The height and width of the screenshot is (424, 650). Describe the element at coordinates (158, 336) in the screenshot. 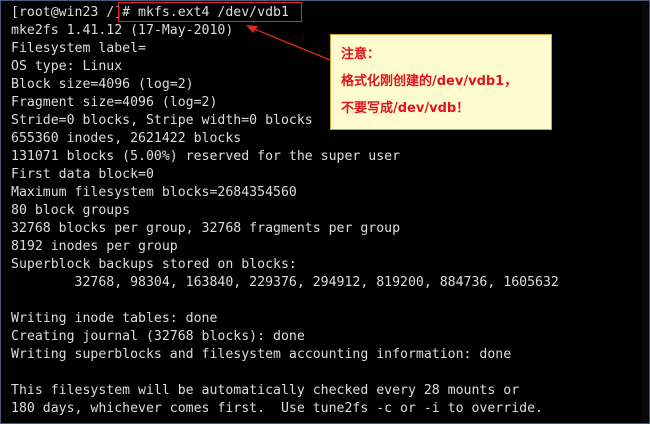

I see `terminal-line: Creating journal (32768 blocks): done` at that location.